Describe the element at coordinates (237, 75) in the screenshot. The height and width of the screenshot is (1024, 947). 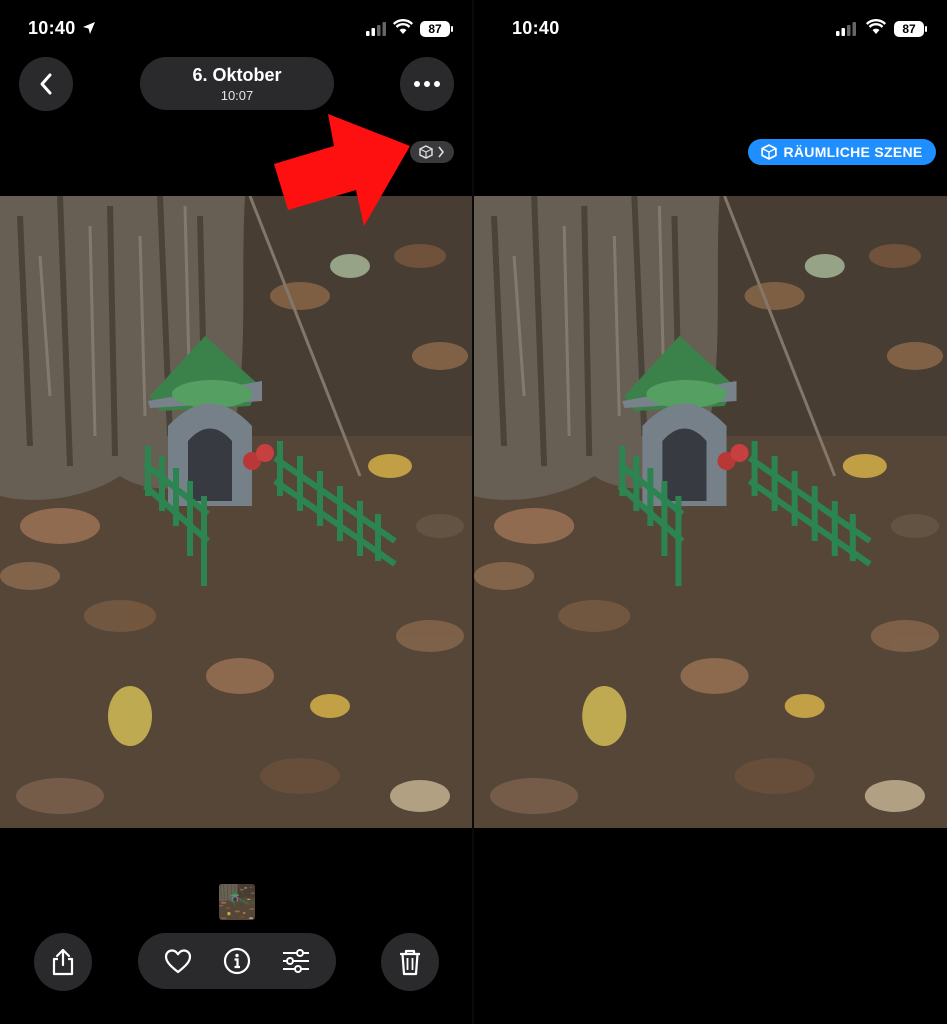
I see `photo-date: 6. Oktober` at that location.